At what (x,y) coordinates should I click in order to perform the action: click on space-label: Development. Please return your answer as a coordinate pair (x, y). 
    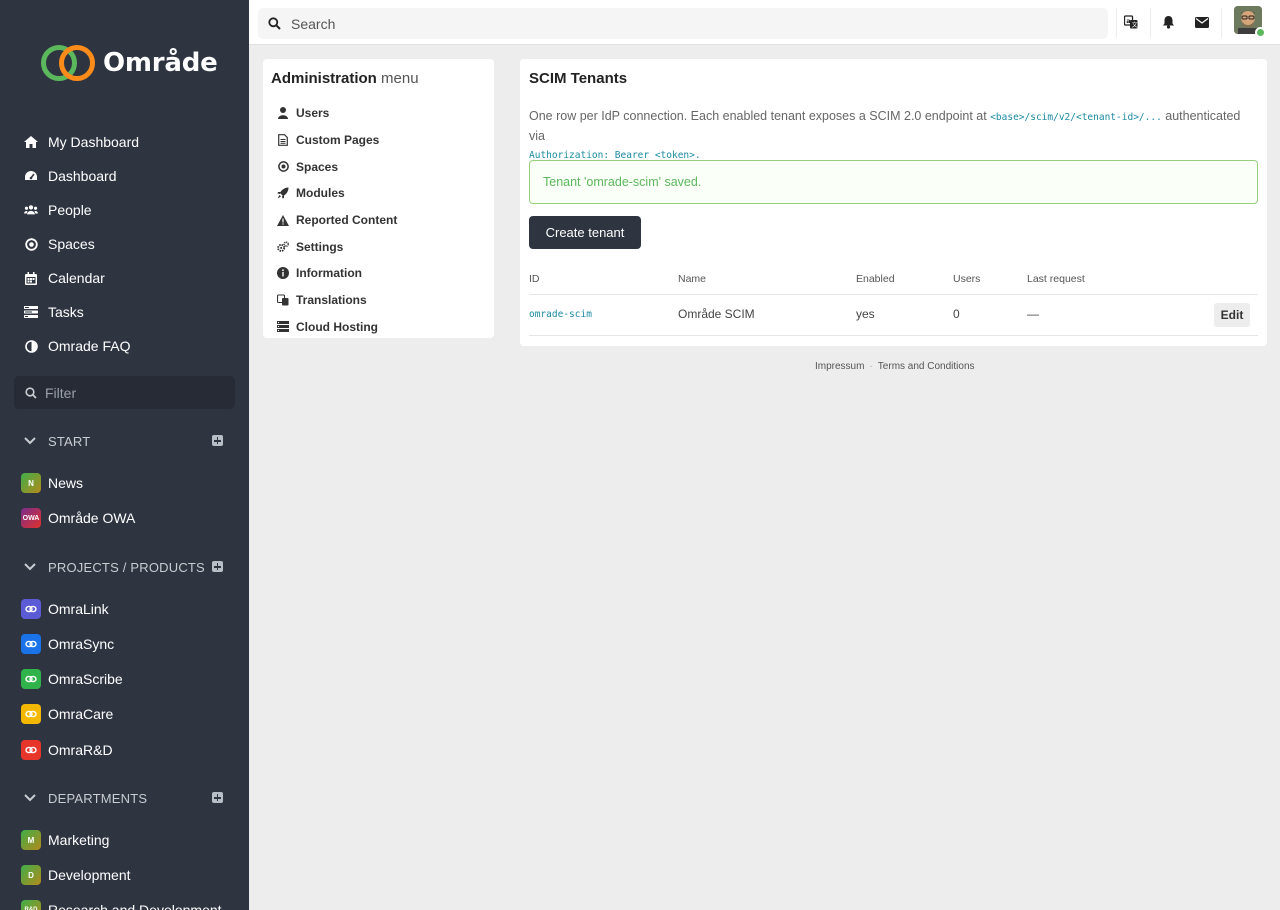
    Looking at the image, I should click on (89, 875).